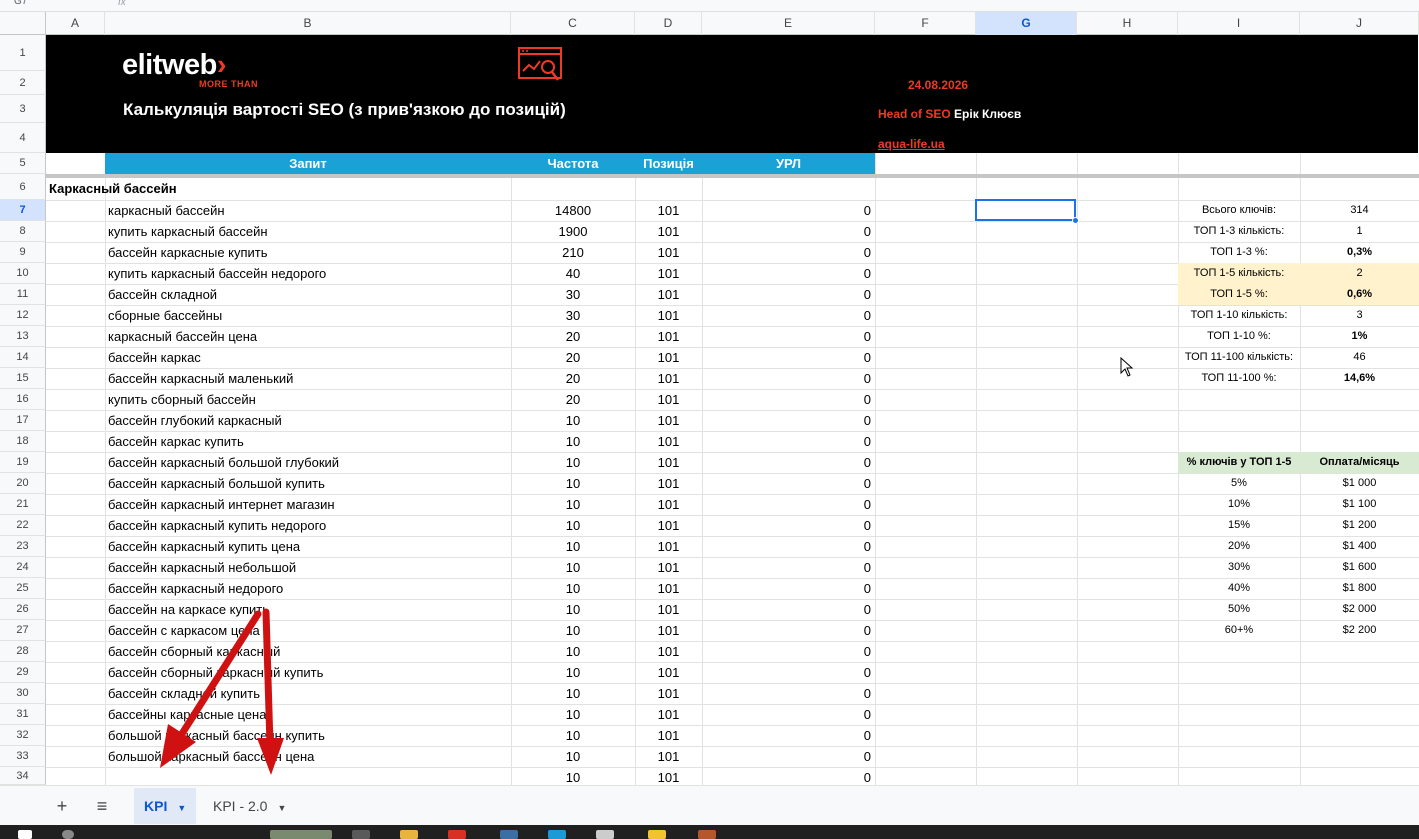 This screenshot has height=839, width=1419. Describe the element at coordinates (23, 273) in the screenshot. I see `row-header-10: 10` at that location.